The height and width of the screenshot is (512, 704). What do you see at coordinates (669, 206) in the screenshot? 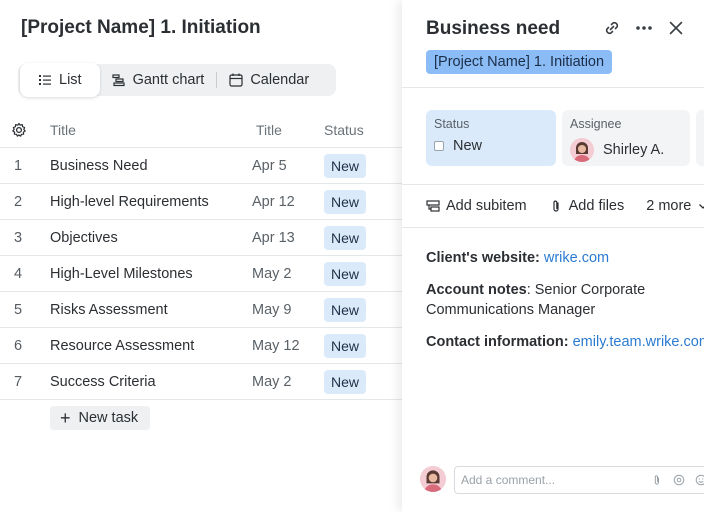
I see `more-actions-label: 2 more` at bounding box center [669, 206].